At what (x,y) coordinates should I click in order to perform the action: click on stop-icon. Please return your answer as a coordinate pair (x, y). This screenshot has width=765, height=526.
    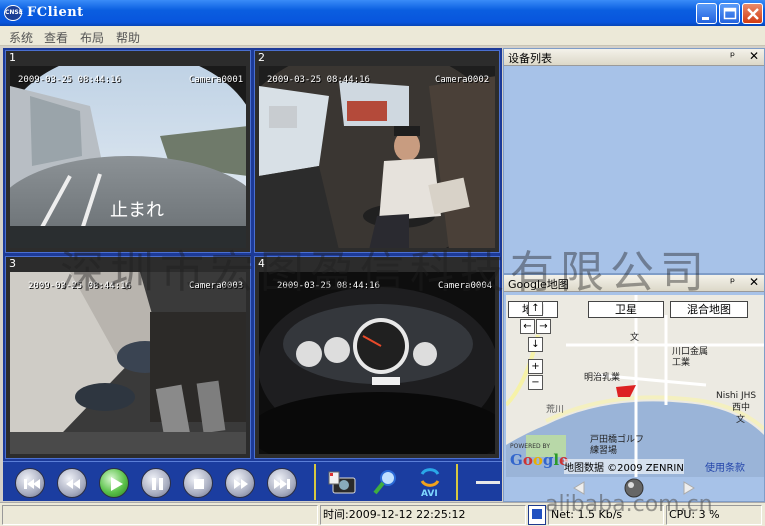
    Looking at the image, I should click on (199, 484).